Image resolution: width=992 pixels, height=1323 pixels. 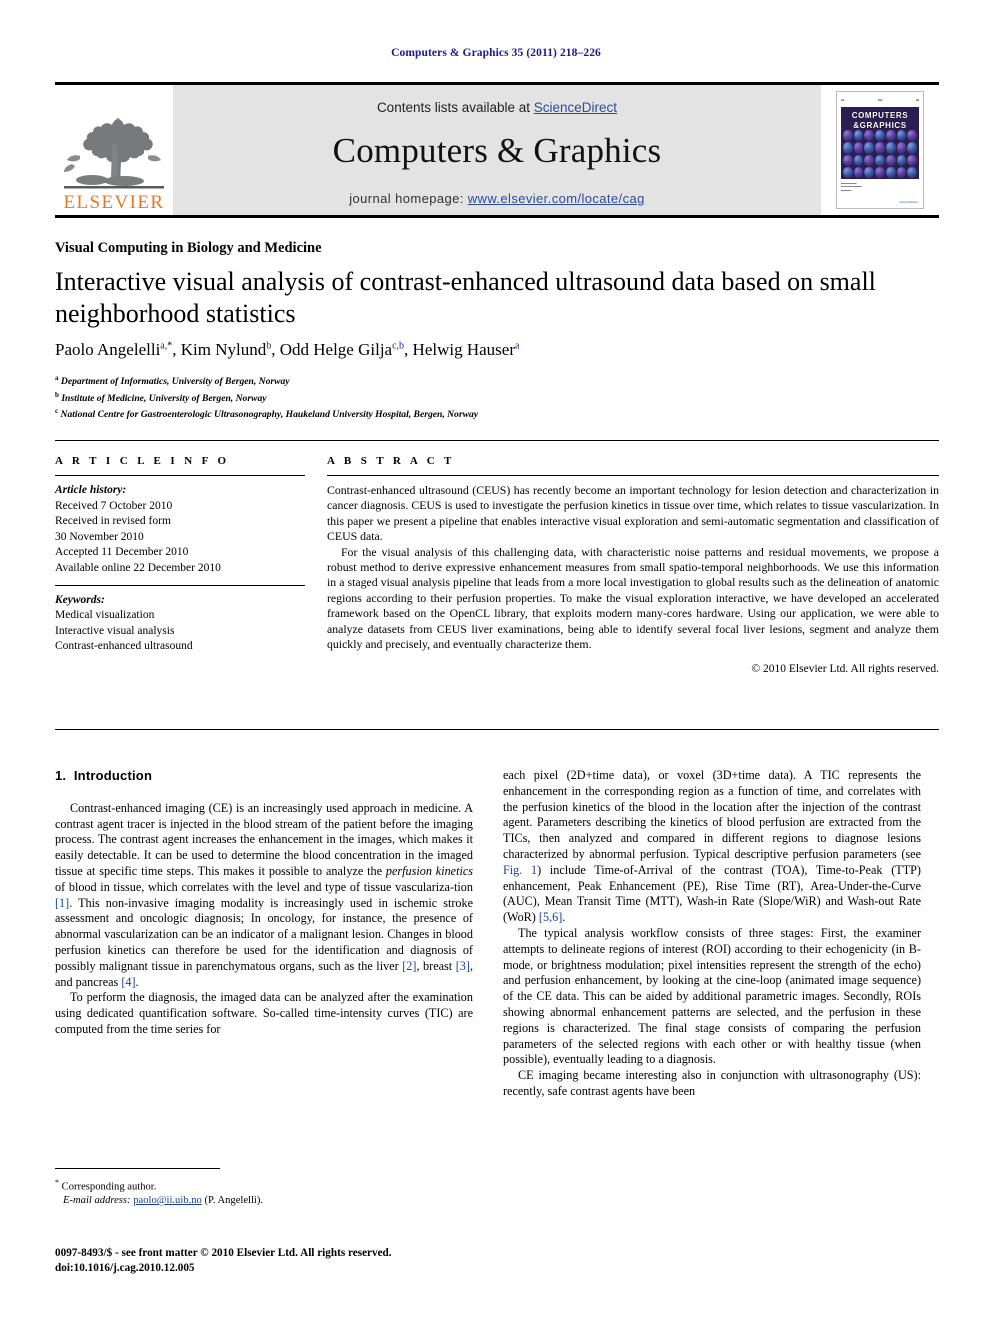 I want to click on cover-title-line2: &GRAPHICS, so click(x=880, y=125).